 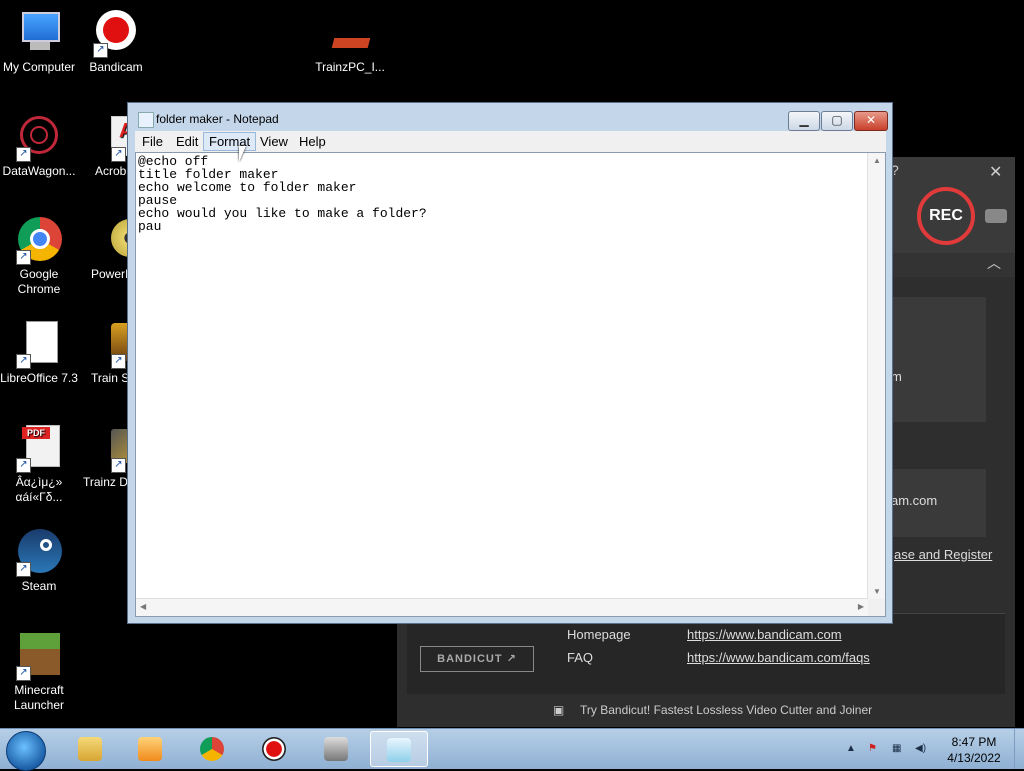 I want to click on media-player-icon, so click(x=150, y=749).